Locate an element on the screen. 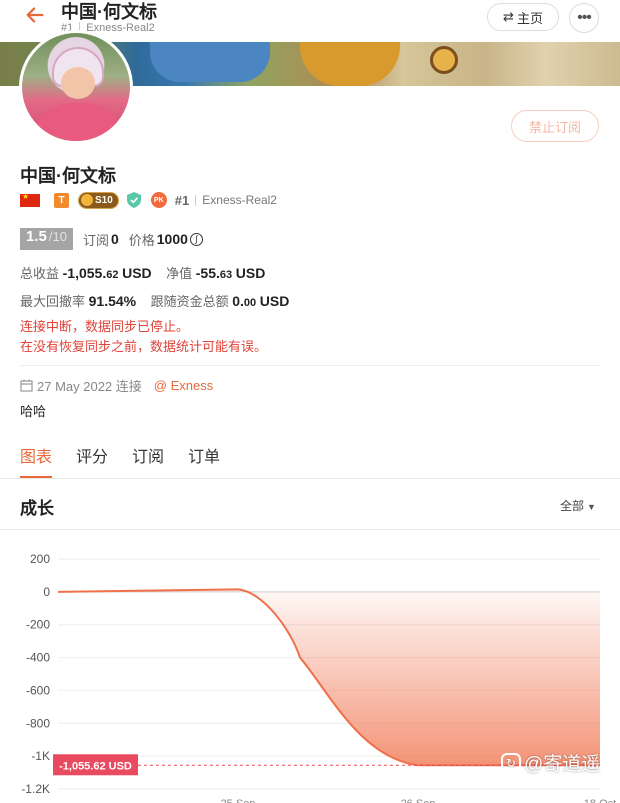 This screenshot has height=803, width=620. equity-label: 净值 is located at coordinates (179, 273).